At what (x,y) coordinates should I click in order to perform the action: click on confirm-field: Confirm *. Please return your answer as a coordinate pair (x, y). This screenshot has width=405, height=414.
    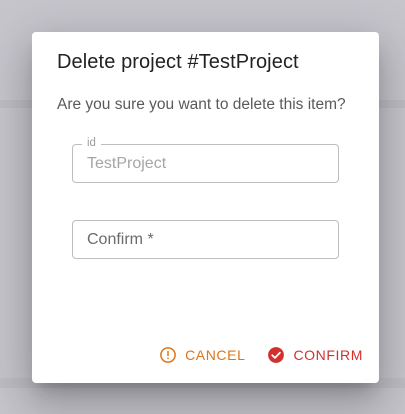
    Looking at the image, I should click on (205, 239).